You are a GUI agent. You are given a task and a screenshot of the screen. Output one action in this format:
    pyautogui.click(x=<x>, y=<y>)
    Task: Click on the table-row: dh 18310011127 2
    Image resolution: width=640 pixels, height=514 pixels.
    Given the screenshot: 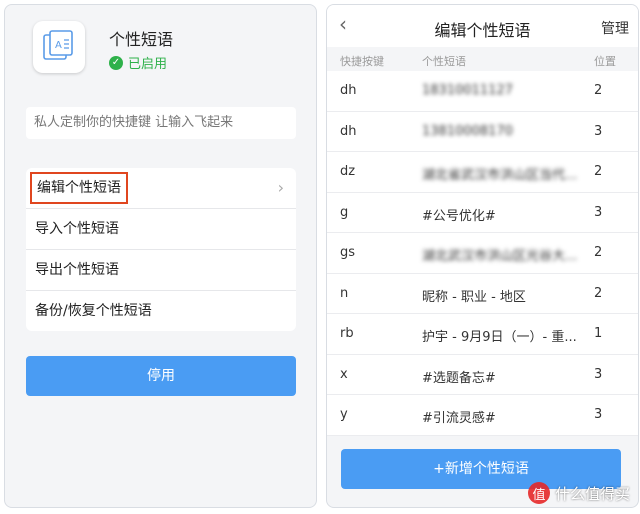 What is the action you would take?
    pyautogui.click(x=482, y=91)
    